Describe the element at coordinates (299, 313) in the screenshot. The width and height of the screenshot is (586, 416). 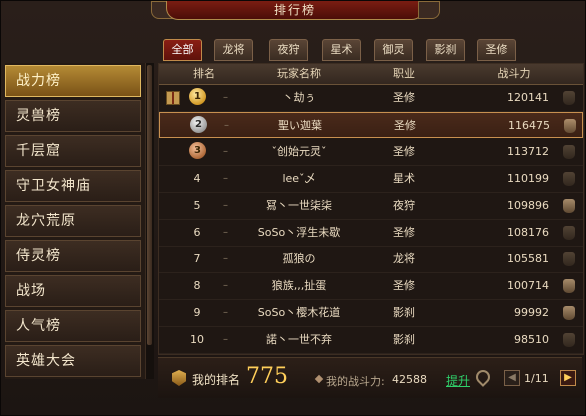
I see `player-name-cell: SoSo丶樱木花道` at that location.